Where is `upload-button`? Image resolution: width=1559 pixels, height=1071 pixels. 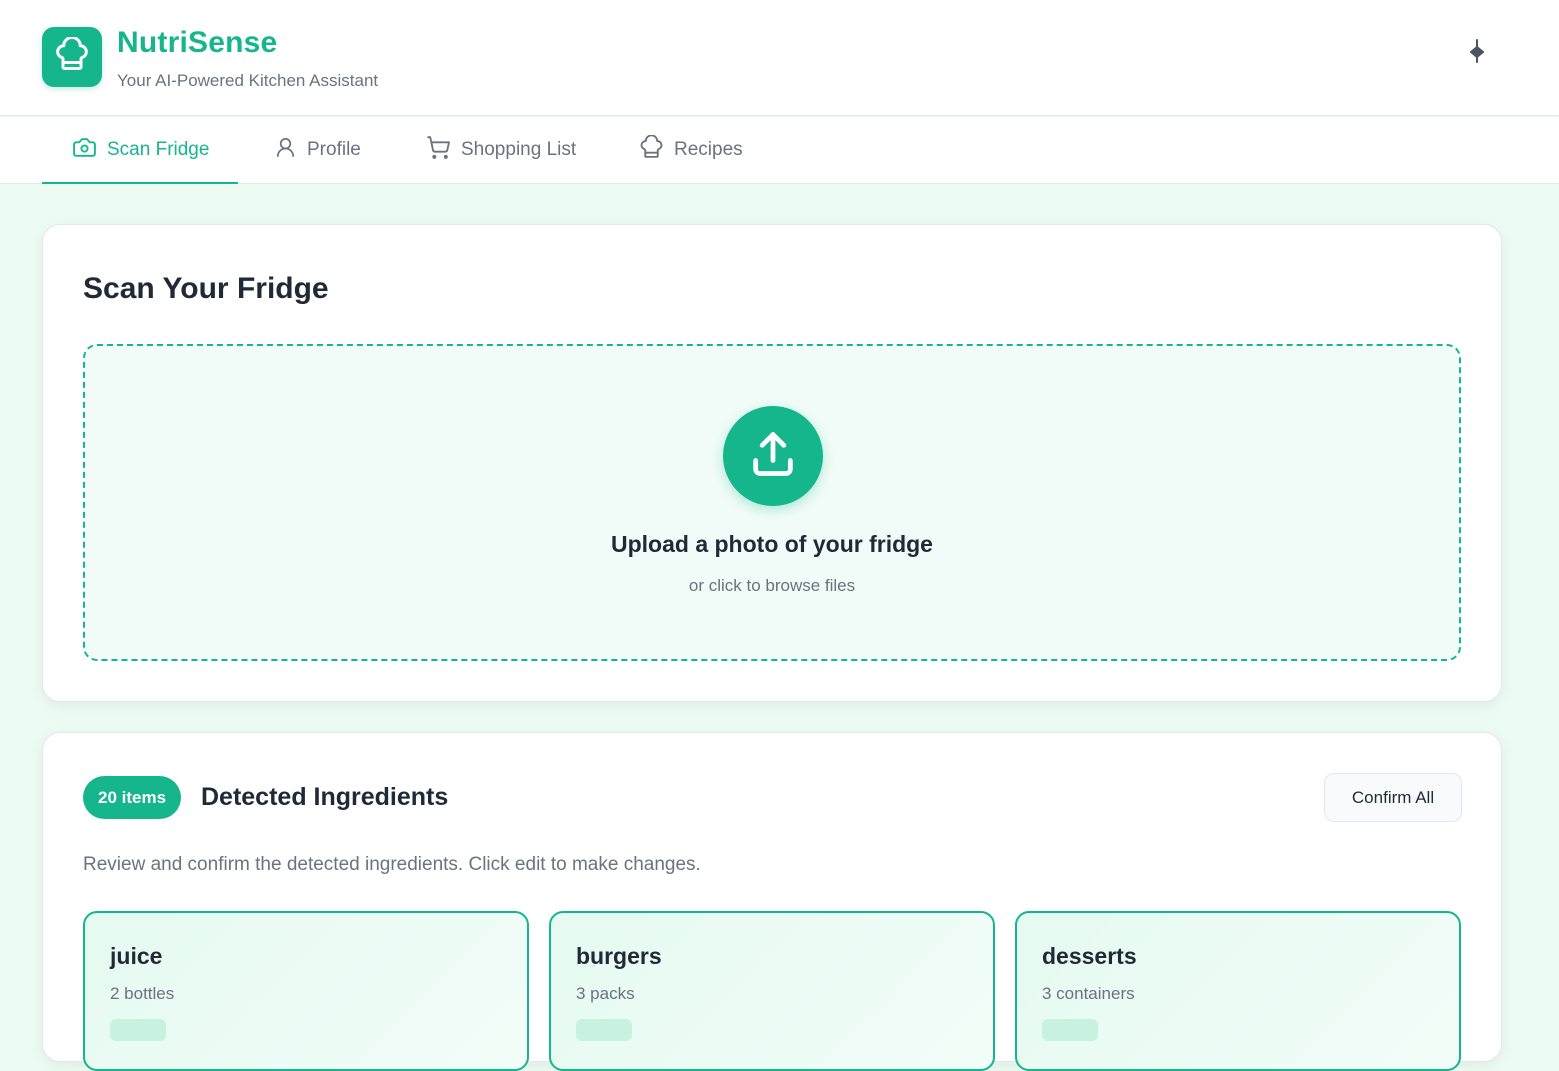
upload-button is located at coordinates (773, 456).